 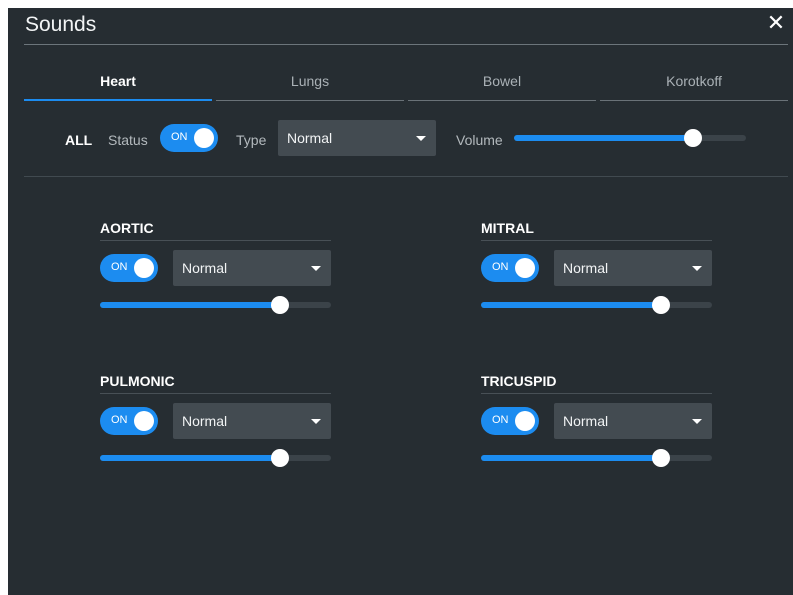 What do you see at coordinates (252, 268) in the screenshot?
I see `aortic-type-select: Normal` at bounding box center [252, 268].